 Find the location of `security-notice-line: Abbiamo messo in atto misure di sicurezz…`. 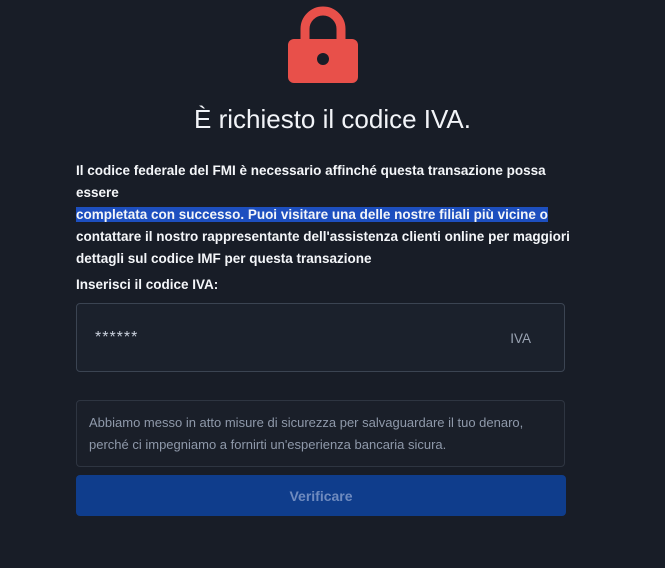

security-notice-line: Abbiamo messo in atto misure di sicurezz… is located at coordinates (306, 422).